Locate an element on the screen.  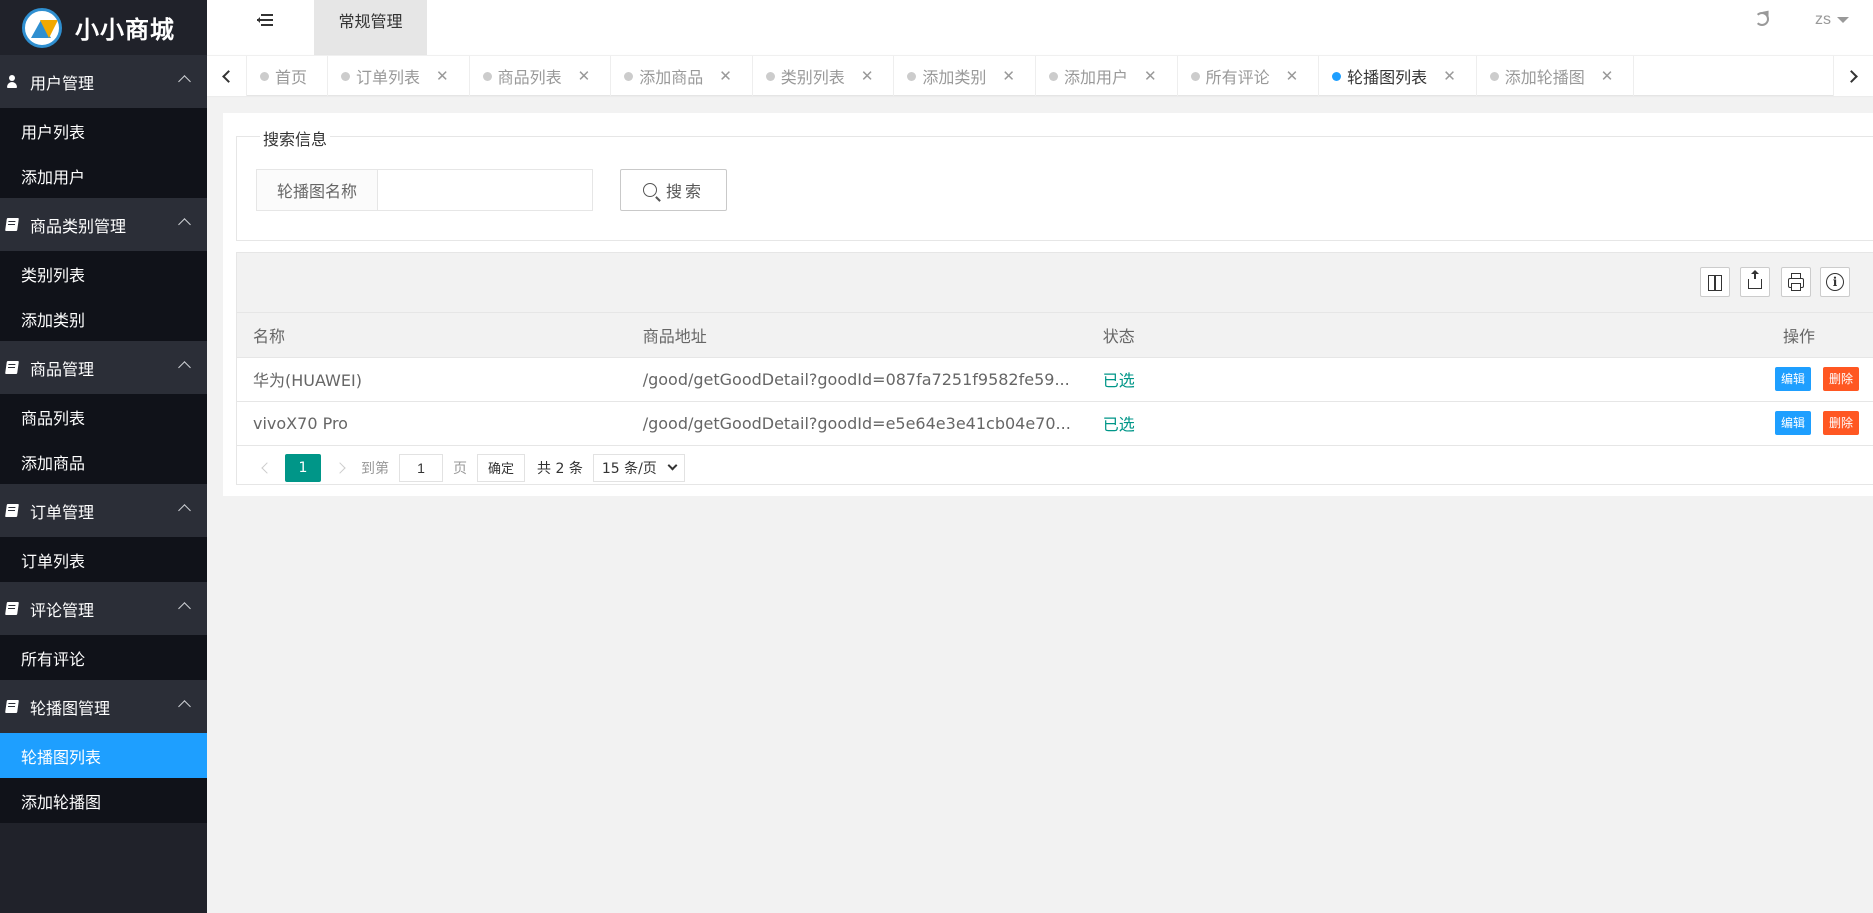
pagination: 1 到第 页 确定 共 2 条 15 条/页 is located at coordinates (1055, 468).